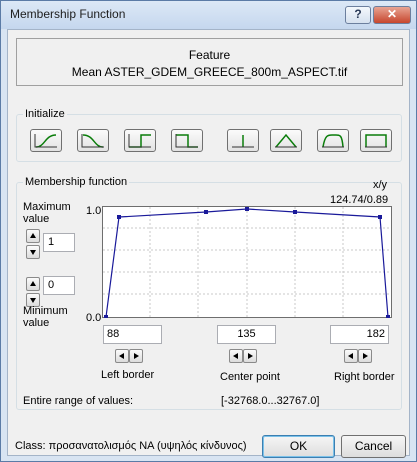 Image resolution: width=417 pixels, height=462 pixels. Describe the element at coordinates (392, 15) in the screenshot. I see `close-button: ✕` at that location.